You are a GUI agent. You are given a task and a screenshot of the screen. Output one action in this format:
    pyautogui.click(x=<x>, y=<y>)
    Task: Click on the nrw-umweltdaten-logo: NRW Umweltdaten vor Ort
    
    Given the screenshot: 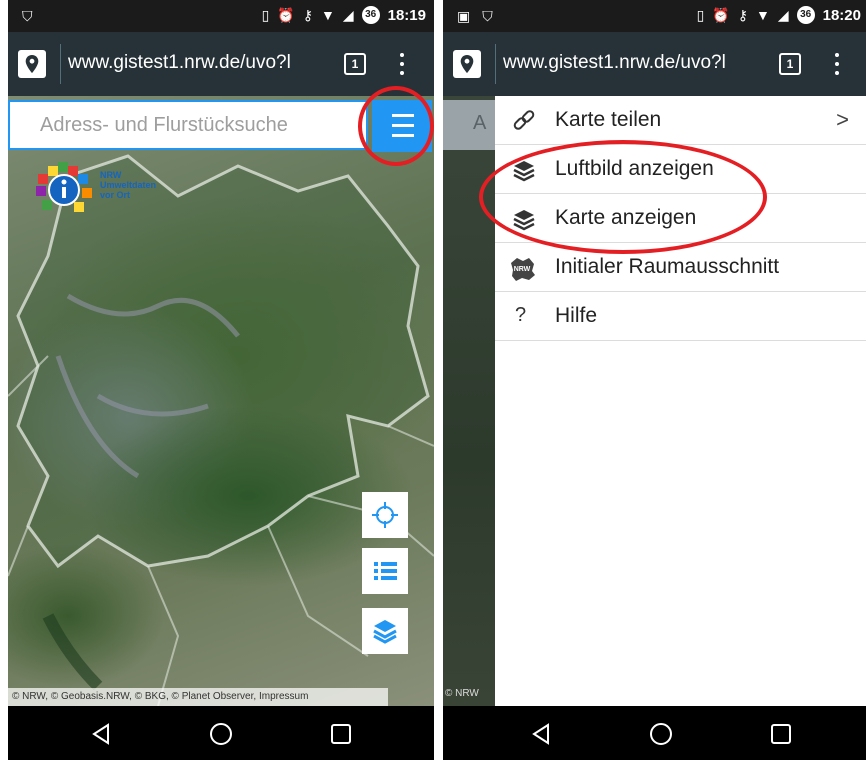 What is the action you would take?
    pyautogui.click(x=95, y=190)
    